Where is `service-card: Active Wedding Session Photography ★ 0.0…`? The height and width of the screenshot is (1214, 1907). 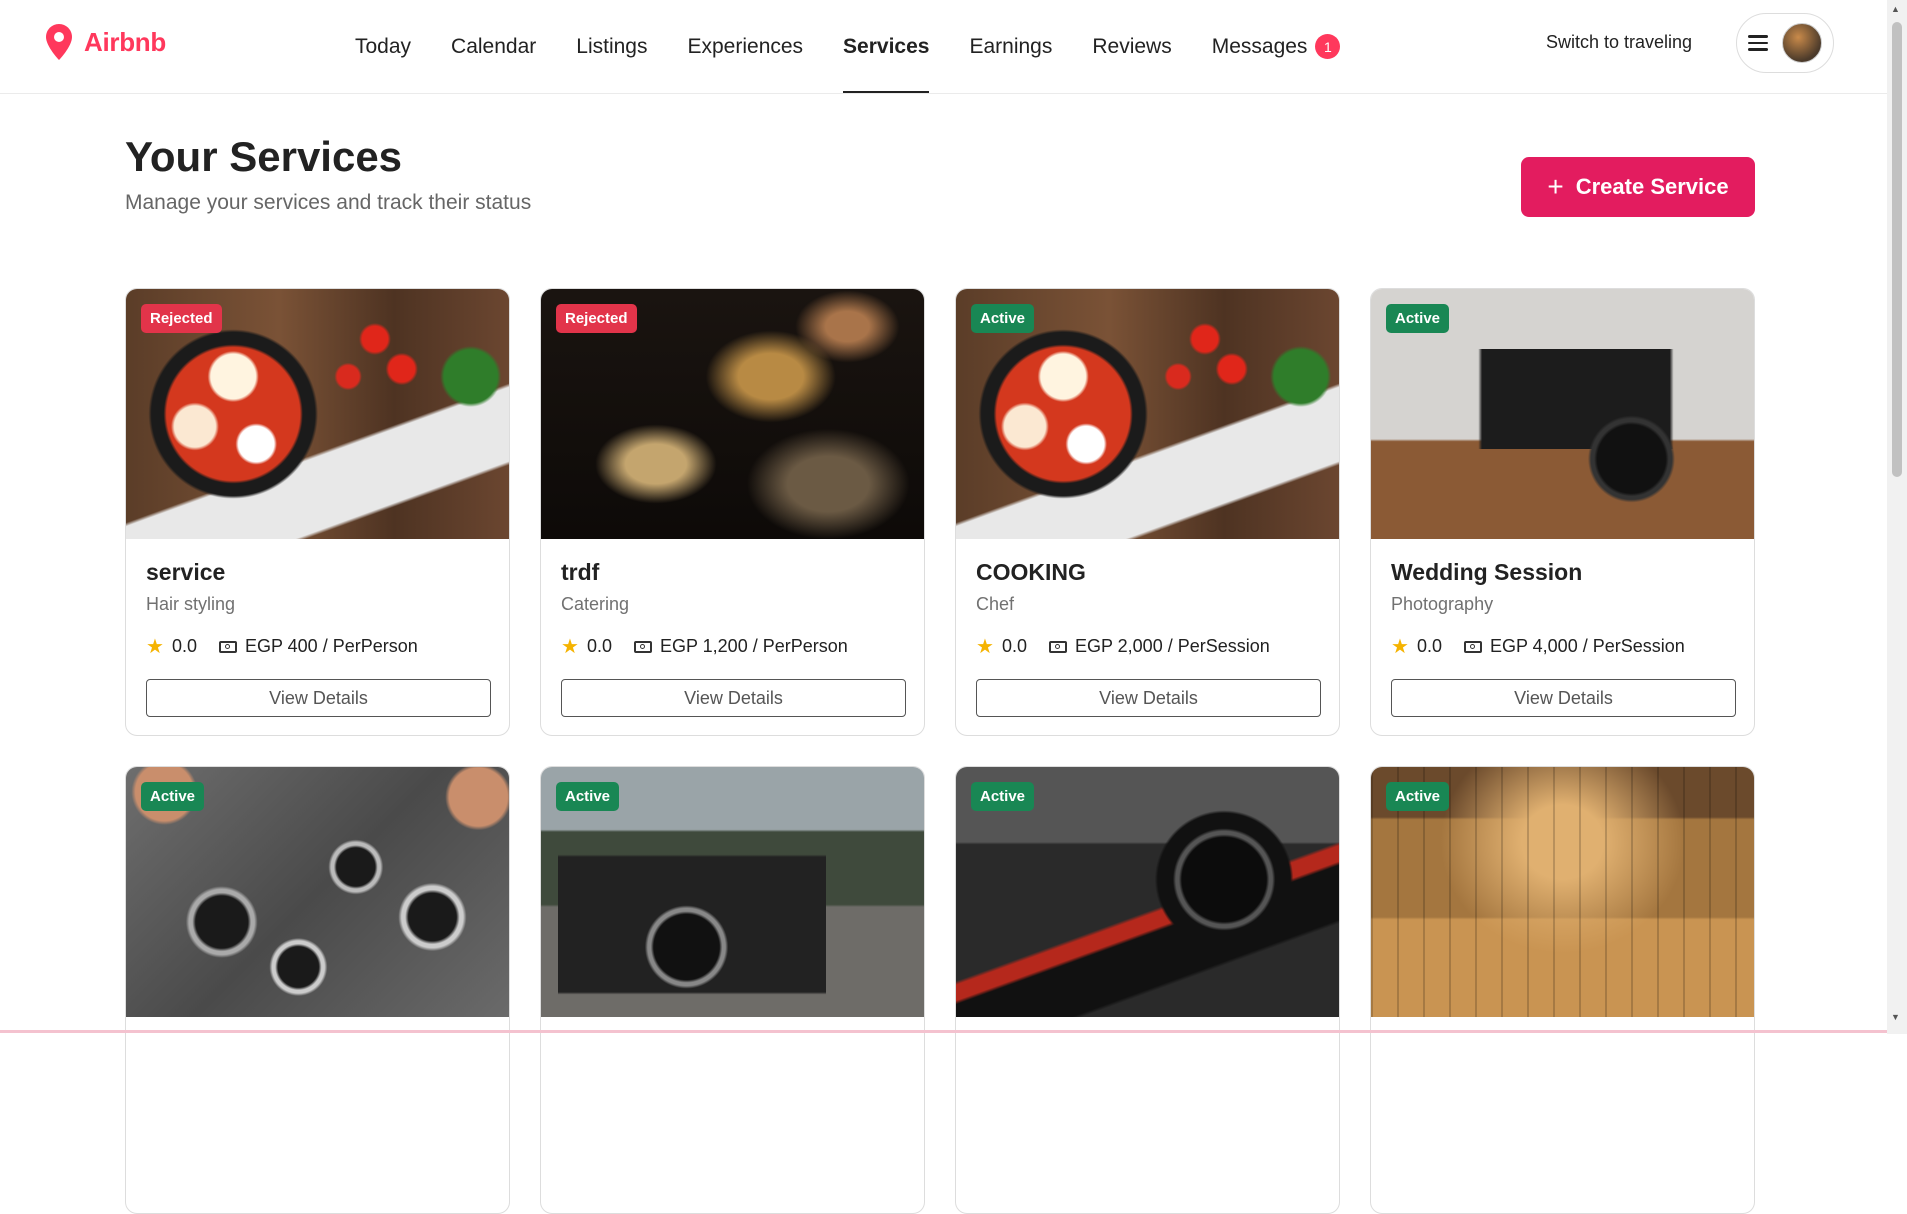
service-card: Active Wedding Session Photography ★ 0.0… is located at coordinates (1562, 512).